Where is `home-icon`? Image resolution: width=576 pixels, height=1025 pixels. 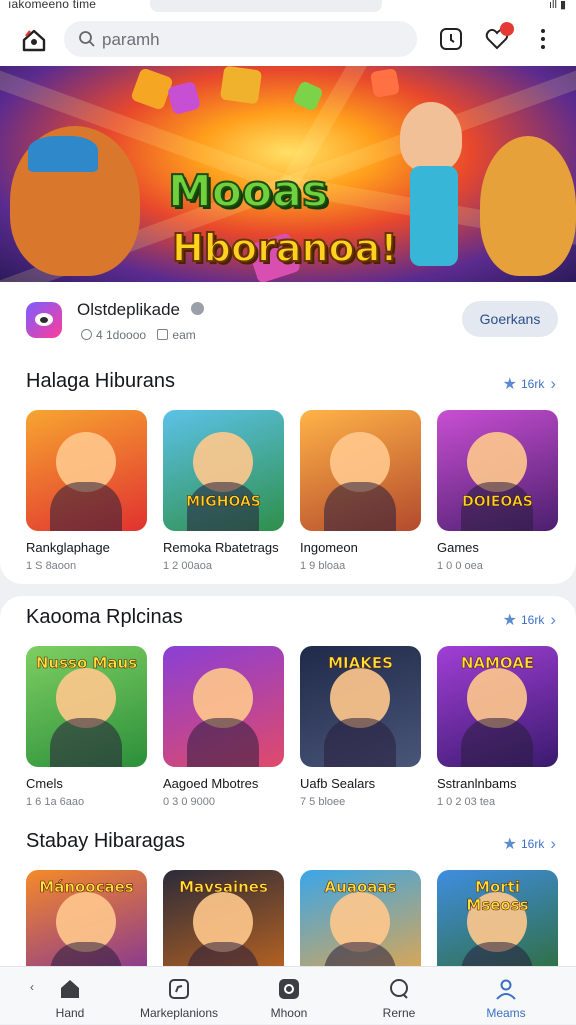
home-icon is located at coordinates (70, 989).